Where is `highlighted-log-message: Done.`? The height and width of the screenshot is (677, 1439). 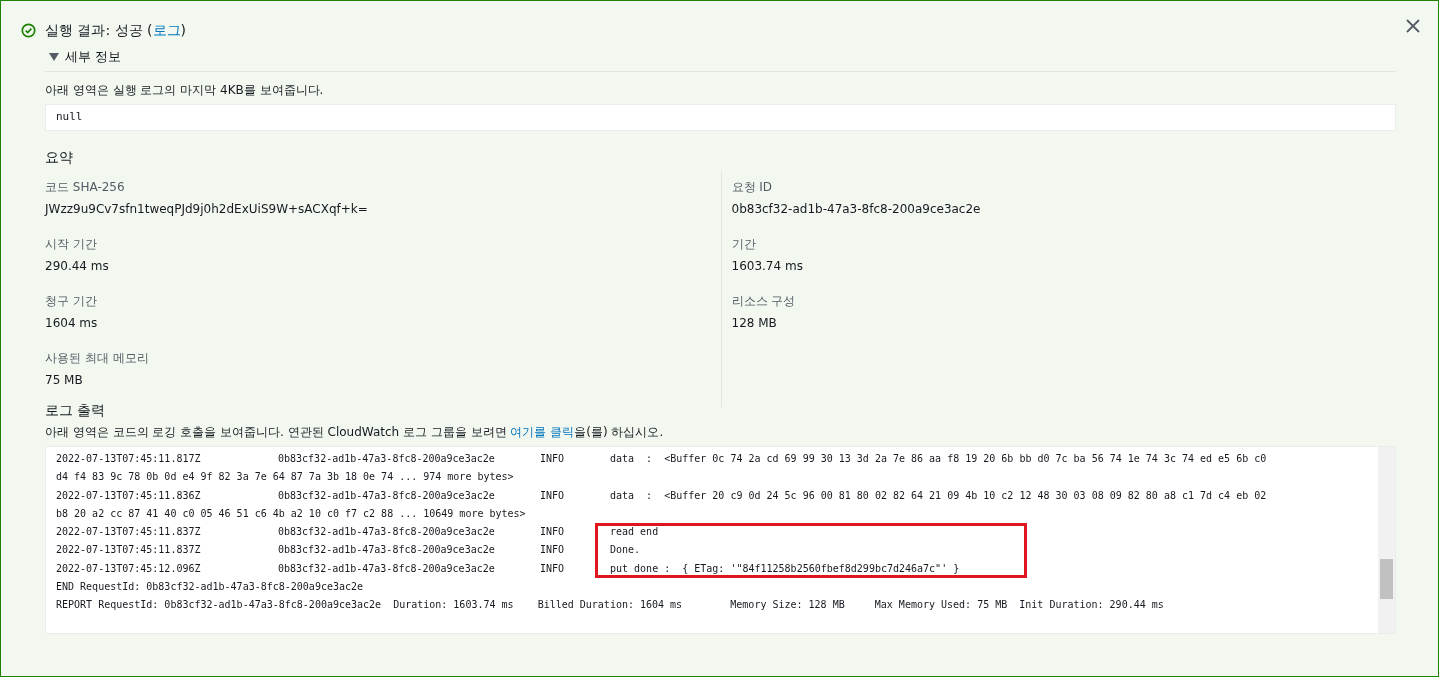 highlighted-log-message: Done. is located at coordinates (811, 550).